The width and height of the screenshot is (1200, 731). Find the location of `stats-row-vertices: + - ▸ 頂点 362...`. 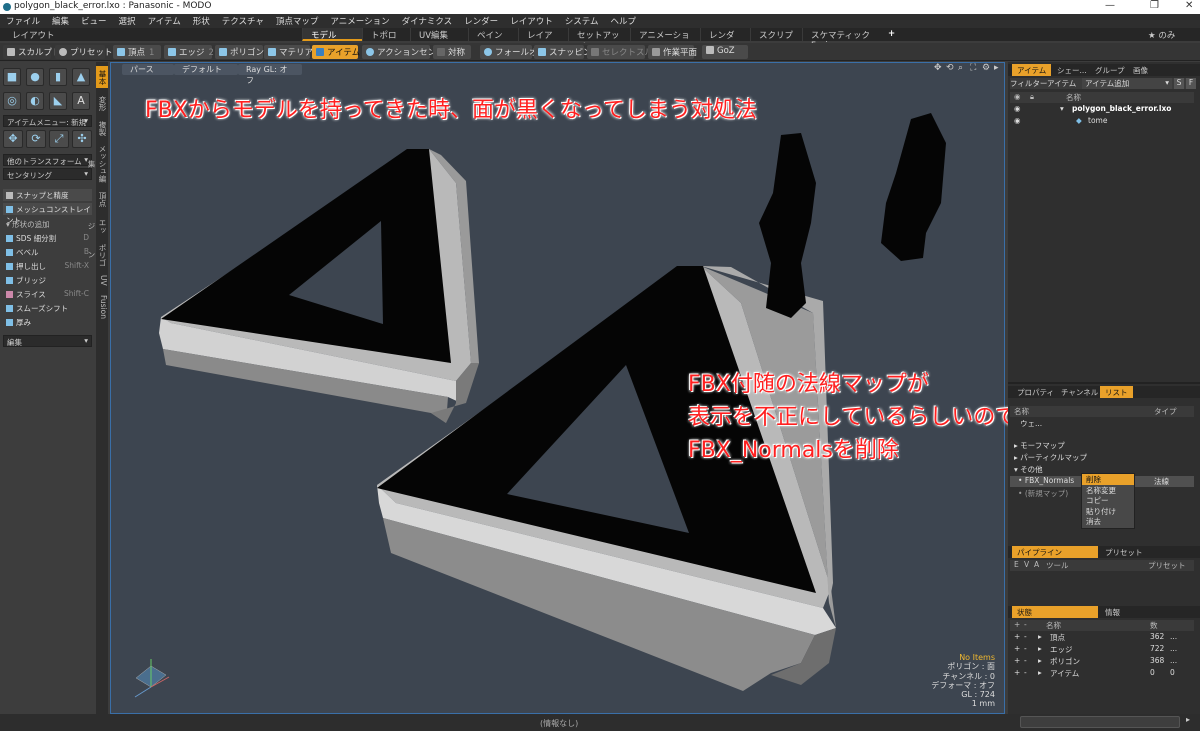

stats-row-vertices: + - ▸ 頂点 362... is located at coordinates (1102, 637).